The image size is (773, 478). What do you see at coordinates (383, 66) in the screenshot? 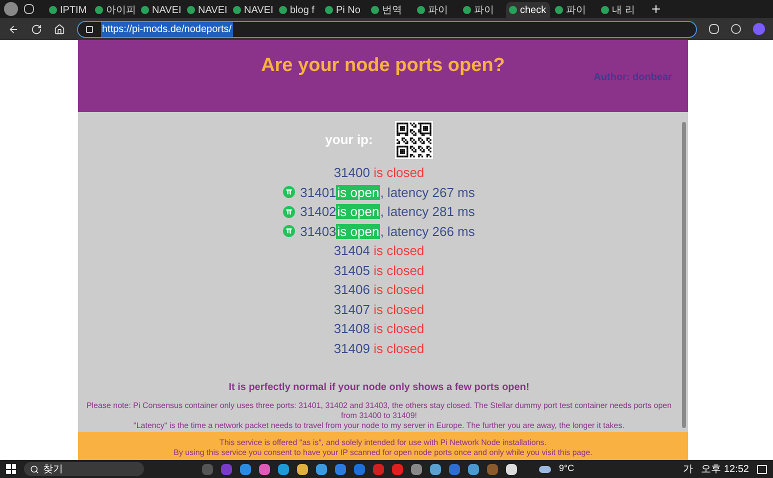
I see `page-title: Are your node ports open?` at bounding box center [383, 66].